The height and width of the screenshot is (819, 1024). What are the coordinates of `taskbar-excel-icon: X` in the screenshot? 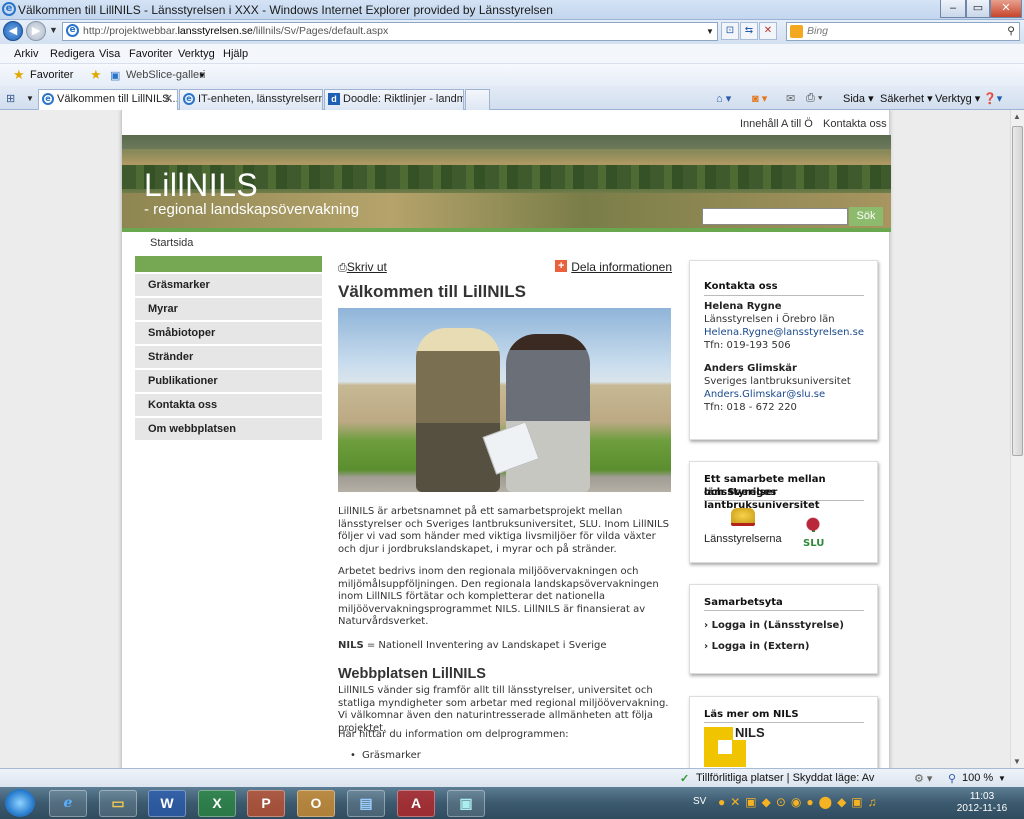 It's located at (217, 803).